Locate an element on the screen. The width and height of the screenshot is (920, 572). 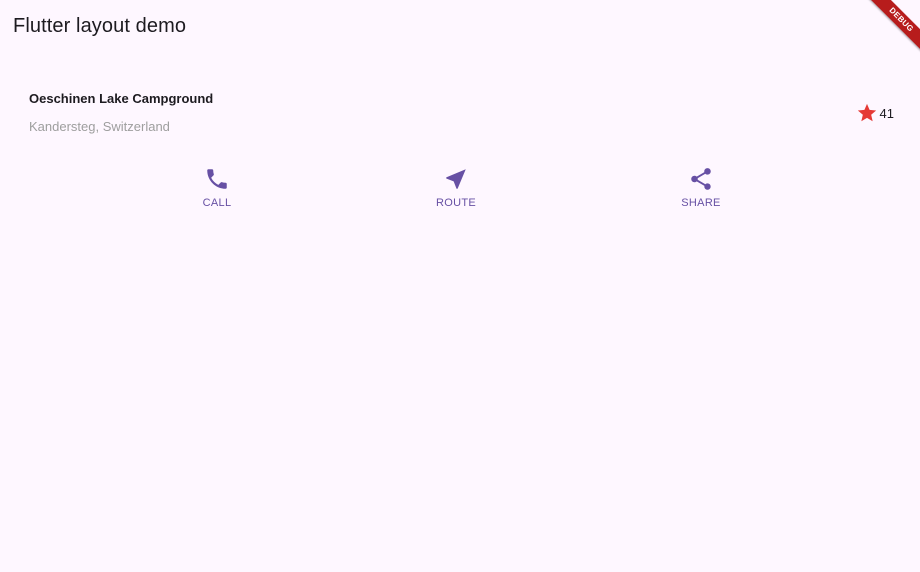
rating: 41 is located at coordinates (875, 113).